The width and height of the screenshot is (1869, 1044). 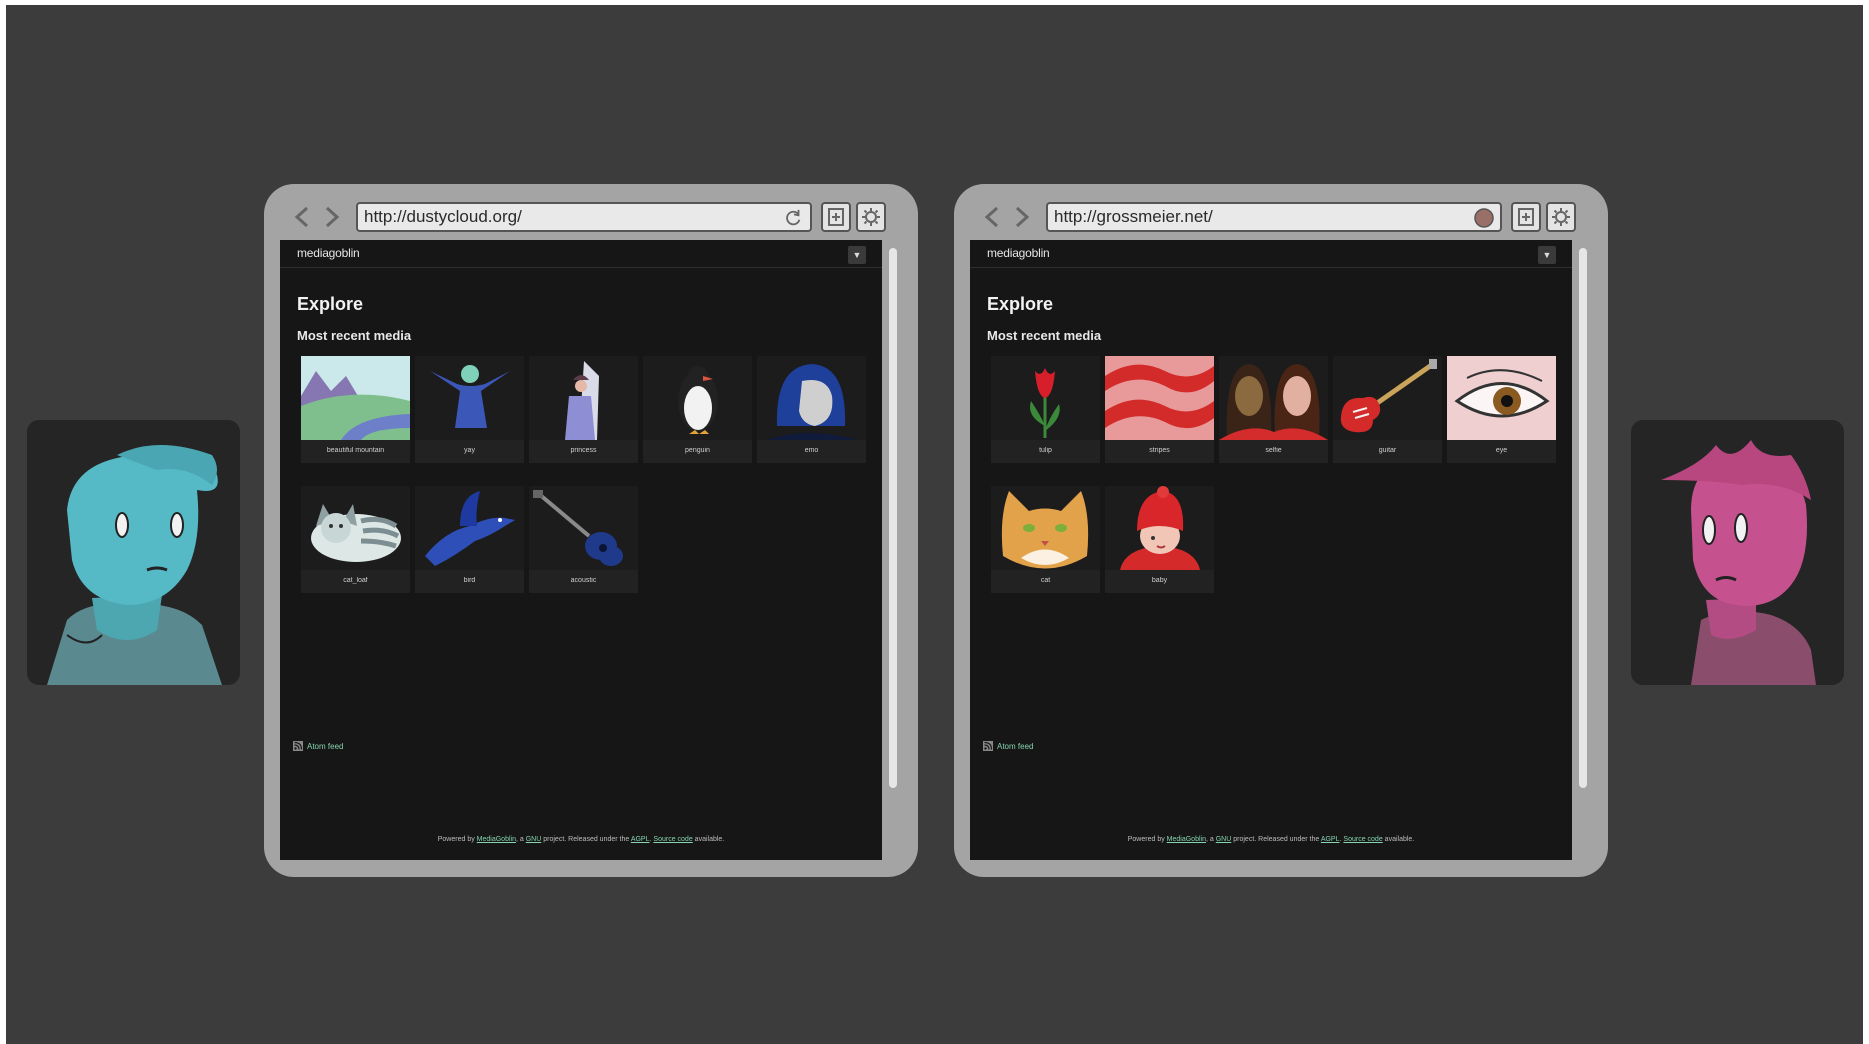 What do you see at coordinates (1159, 580) in the screenshot?
I see `media-title: baby` at bounding box center [1159, 580].